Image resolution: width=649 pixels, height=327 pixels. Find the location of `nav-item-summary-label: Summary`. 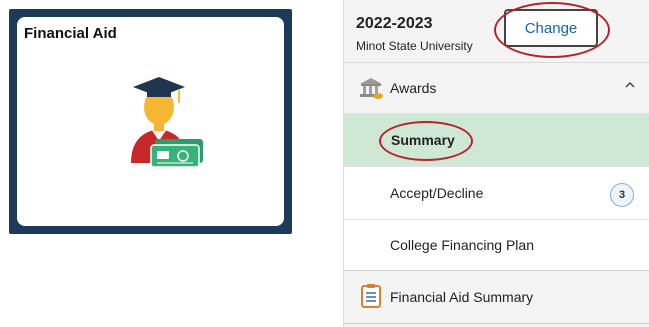

nav-item-summary-label: Summary is located at coordinates (423, 140).